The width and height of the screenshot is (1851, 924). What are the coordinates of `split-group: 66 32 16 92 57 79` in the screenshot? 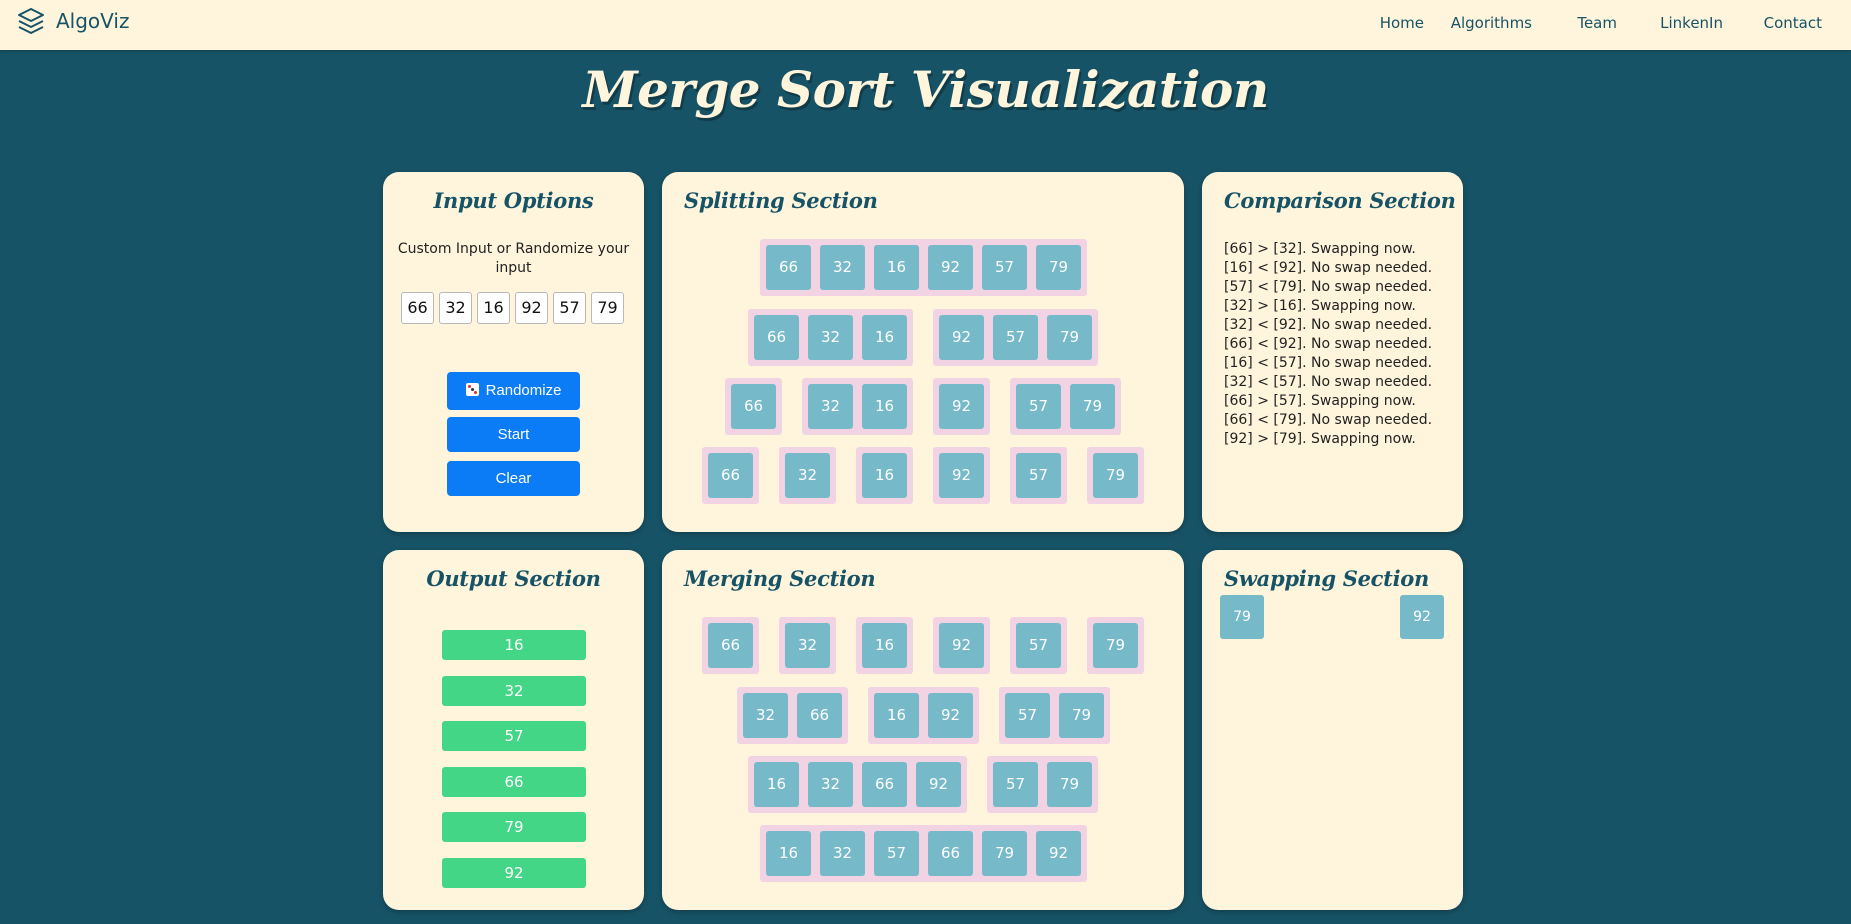 It's located at (923, 267).